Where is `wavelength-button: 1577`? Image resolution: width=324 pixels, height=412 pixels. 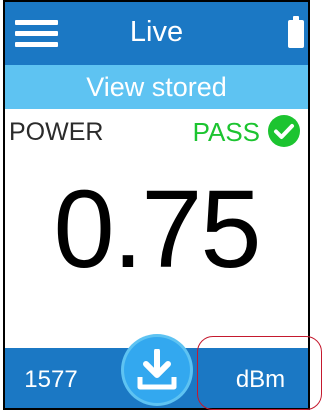
wavelength-button: 1577 is located at coordinates (51, 378).